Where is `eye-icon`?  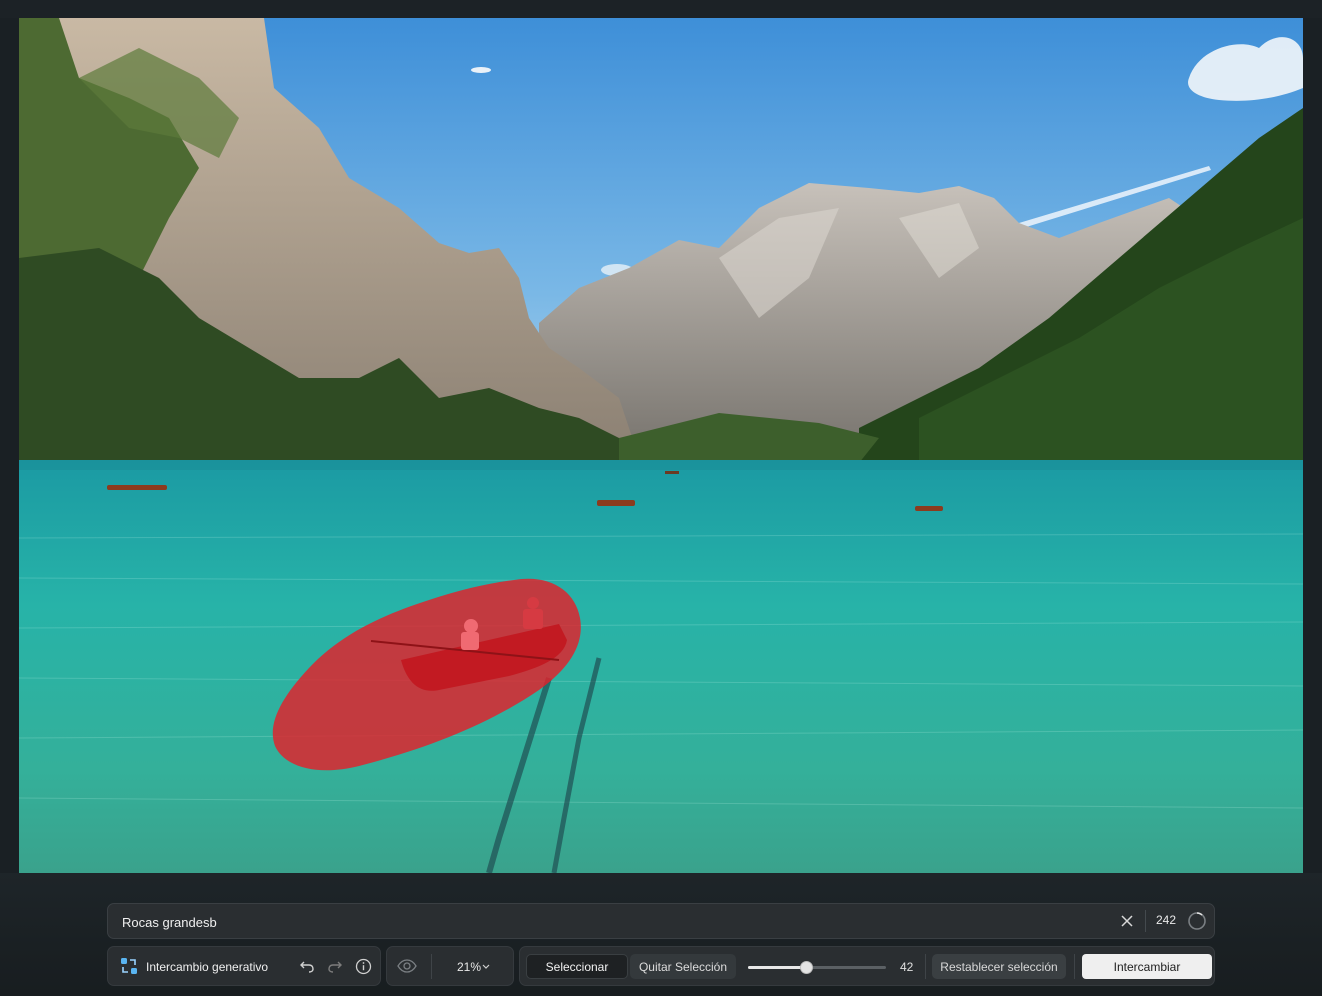
eye-icon is located at coordinates (407, 966).